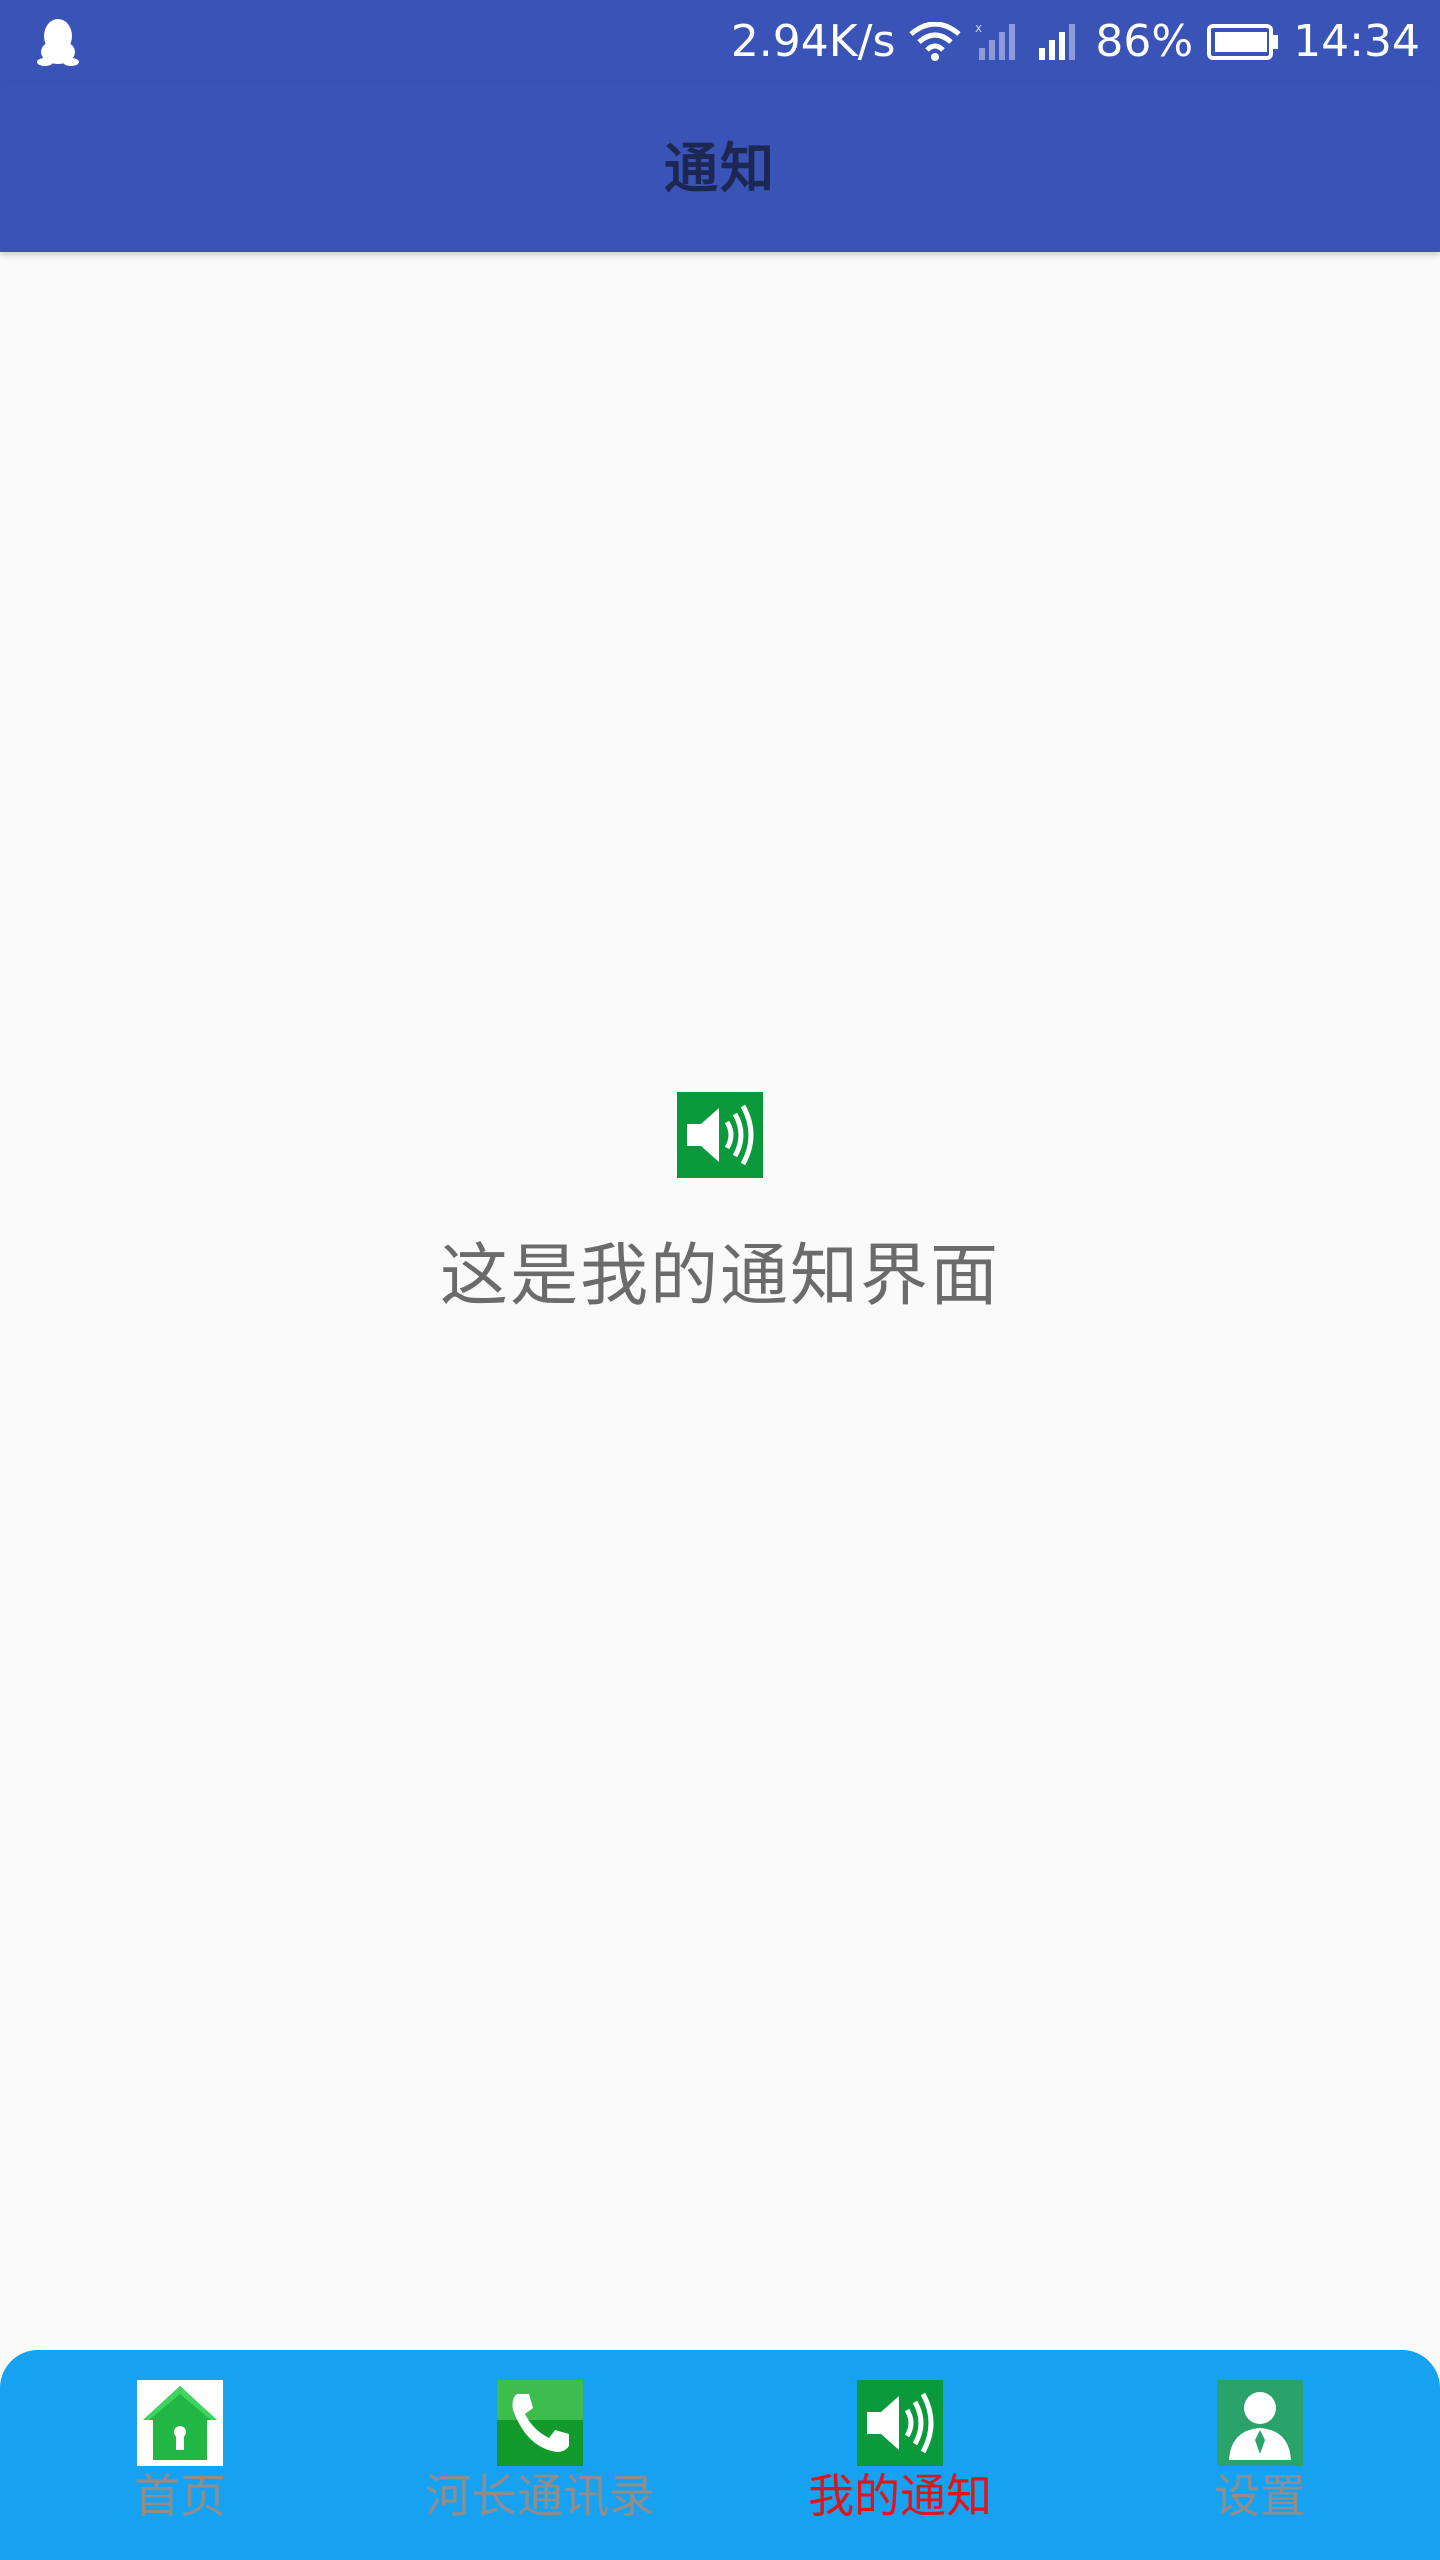  Describe the element at coordinates (720, 42) in the screenshot. I see `status-bar: 2.94K/s x 86% 14:34` at that location.